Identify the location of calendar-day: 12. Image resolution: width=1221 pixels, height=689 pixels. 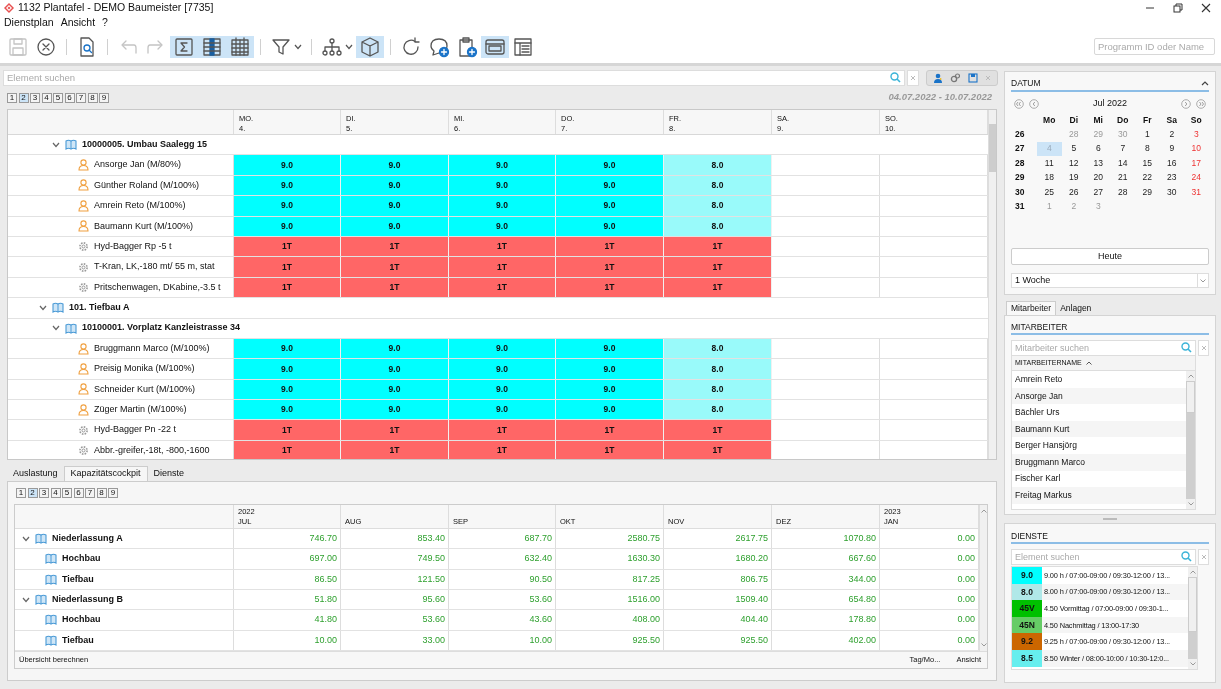
(1073, 163).